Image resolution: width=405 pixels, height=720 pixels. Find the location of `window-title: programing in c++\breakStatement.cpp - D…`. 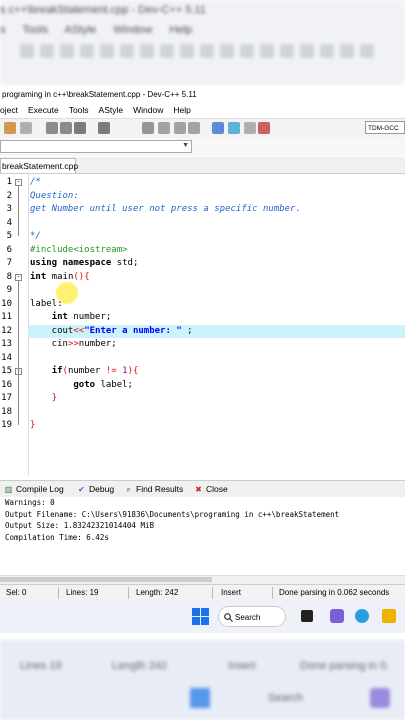

window-title: programing in c++\breakStatement.cpp - D… is located at coordinates (99, 94).